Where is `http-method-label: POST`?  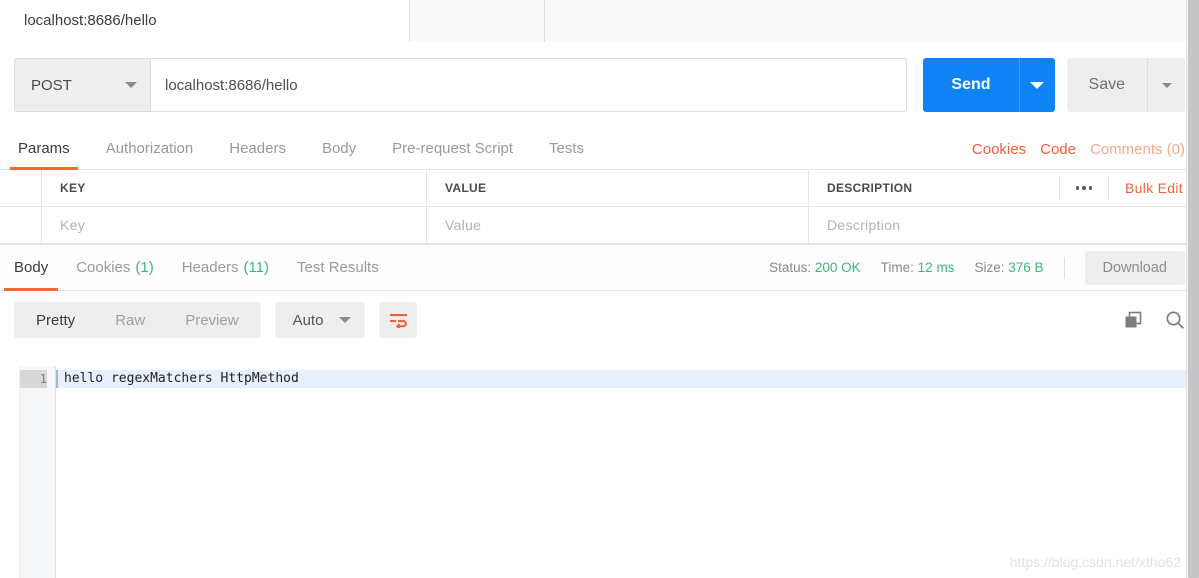
http-method-label: POST is located at coordinates (51, 85).